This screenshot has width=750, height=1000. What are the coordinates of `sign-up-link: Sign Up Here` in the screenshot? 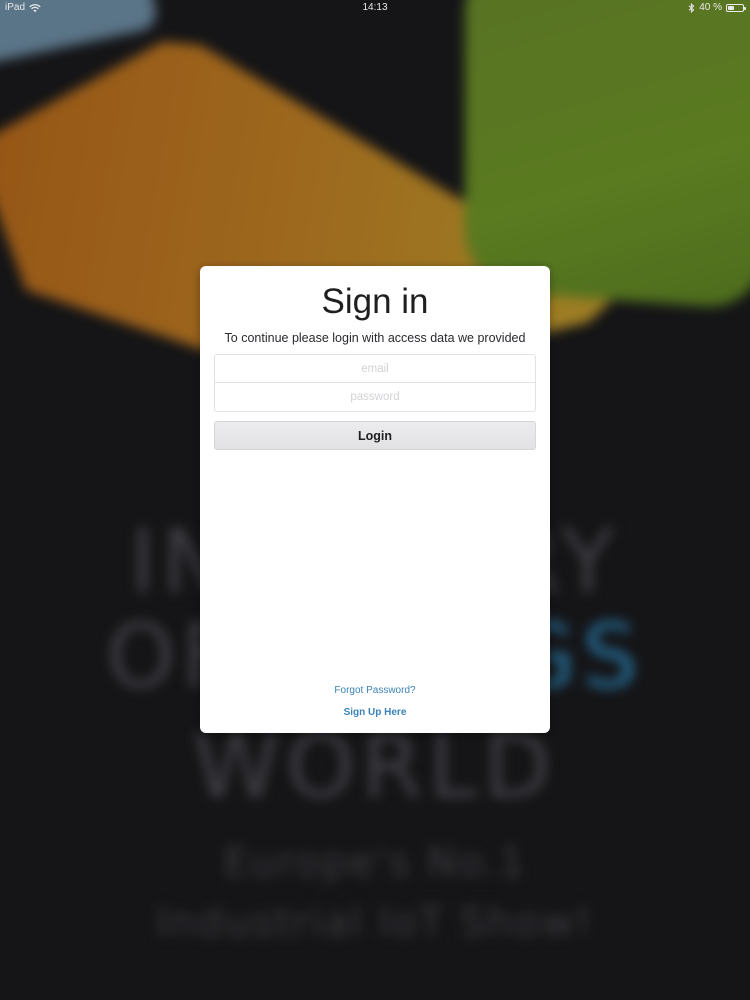 It's located at (375, 712).